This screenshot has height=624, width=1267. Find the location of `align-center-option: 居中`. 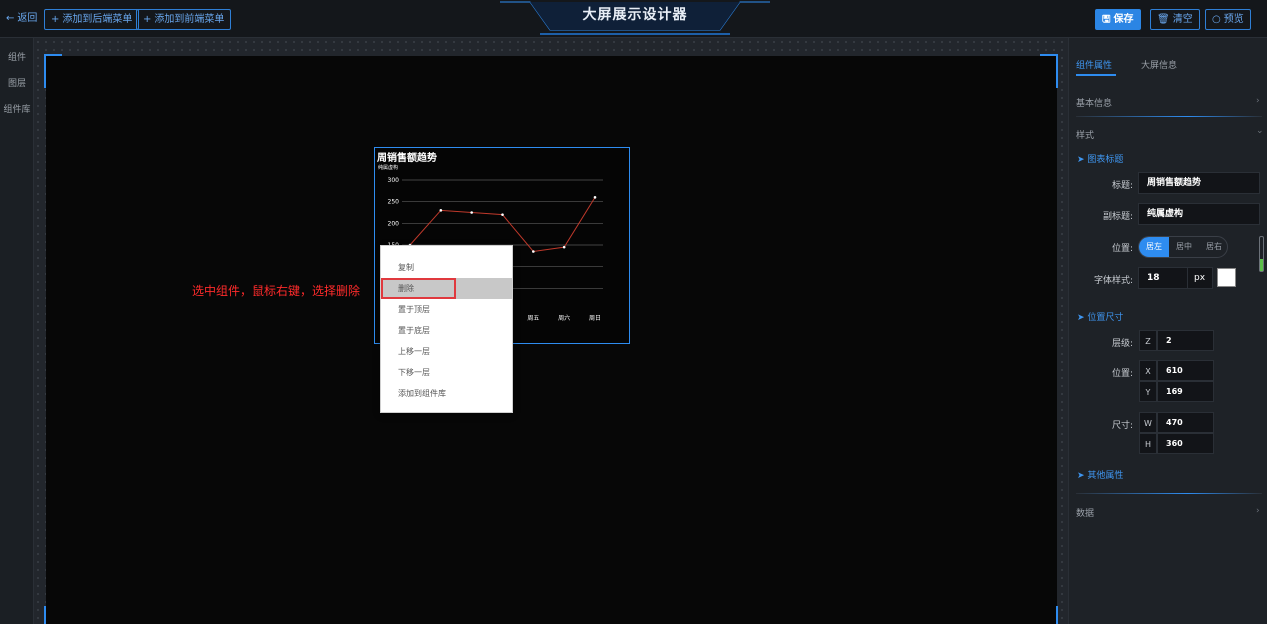

align-center-option: 居中 is located at coordinates (1184, 247).